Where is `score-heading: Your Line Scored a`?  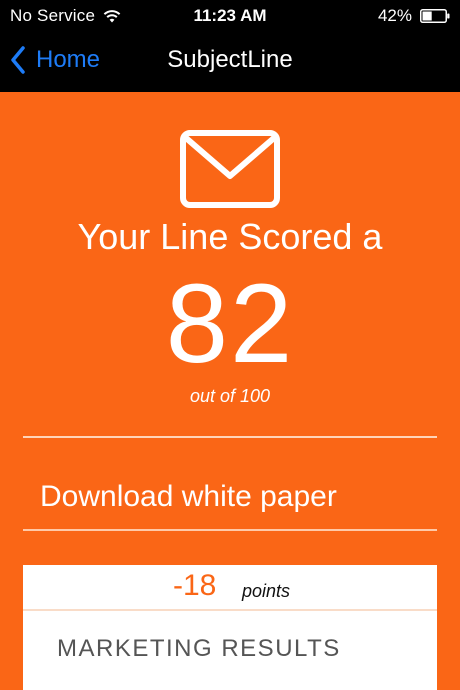
score-heading: Your Line Scored a is located at coordinates (230, 236).